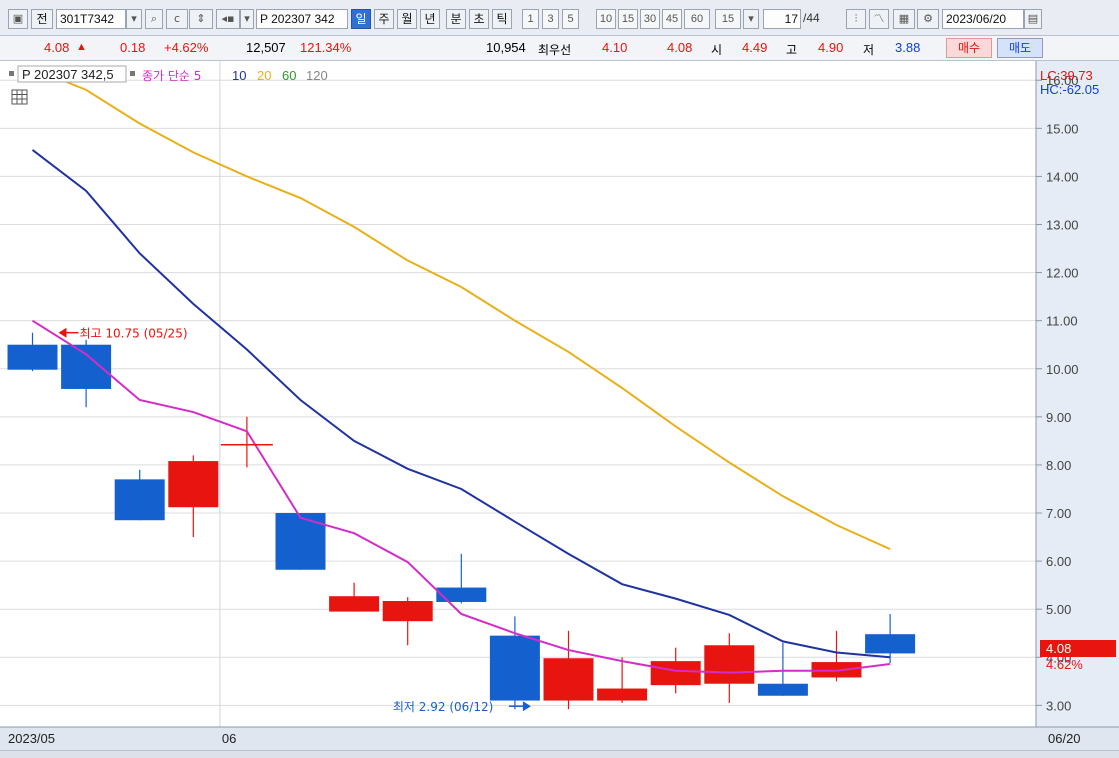 The height and width of the screenshot is (758, 1119). I want to click on pct-tag-text: 4.62%, so click(1064, 664).